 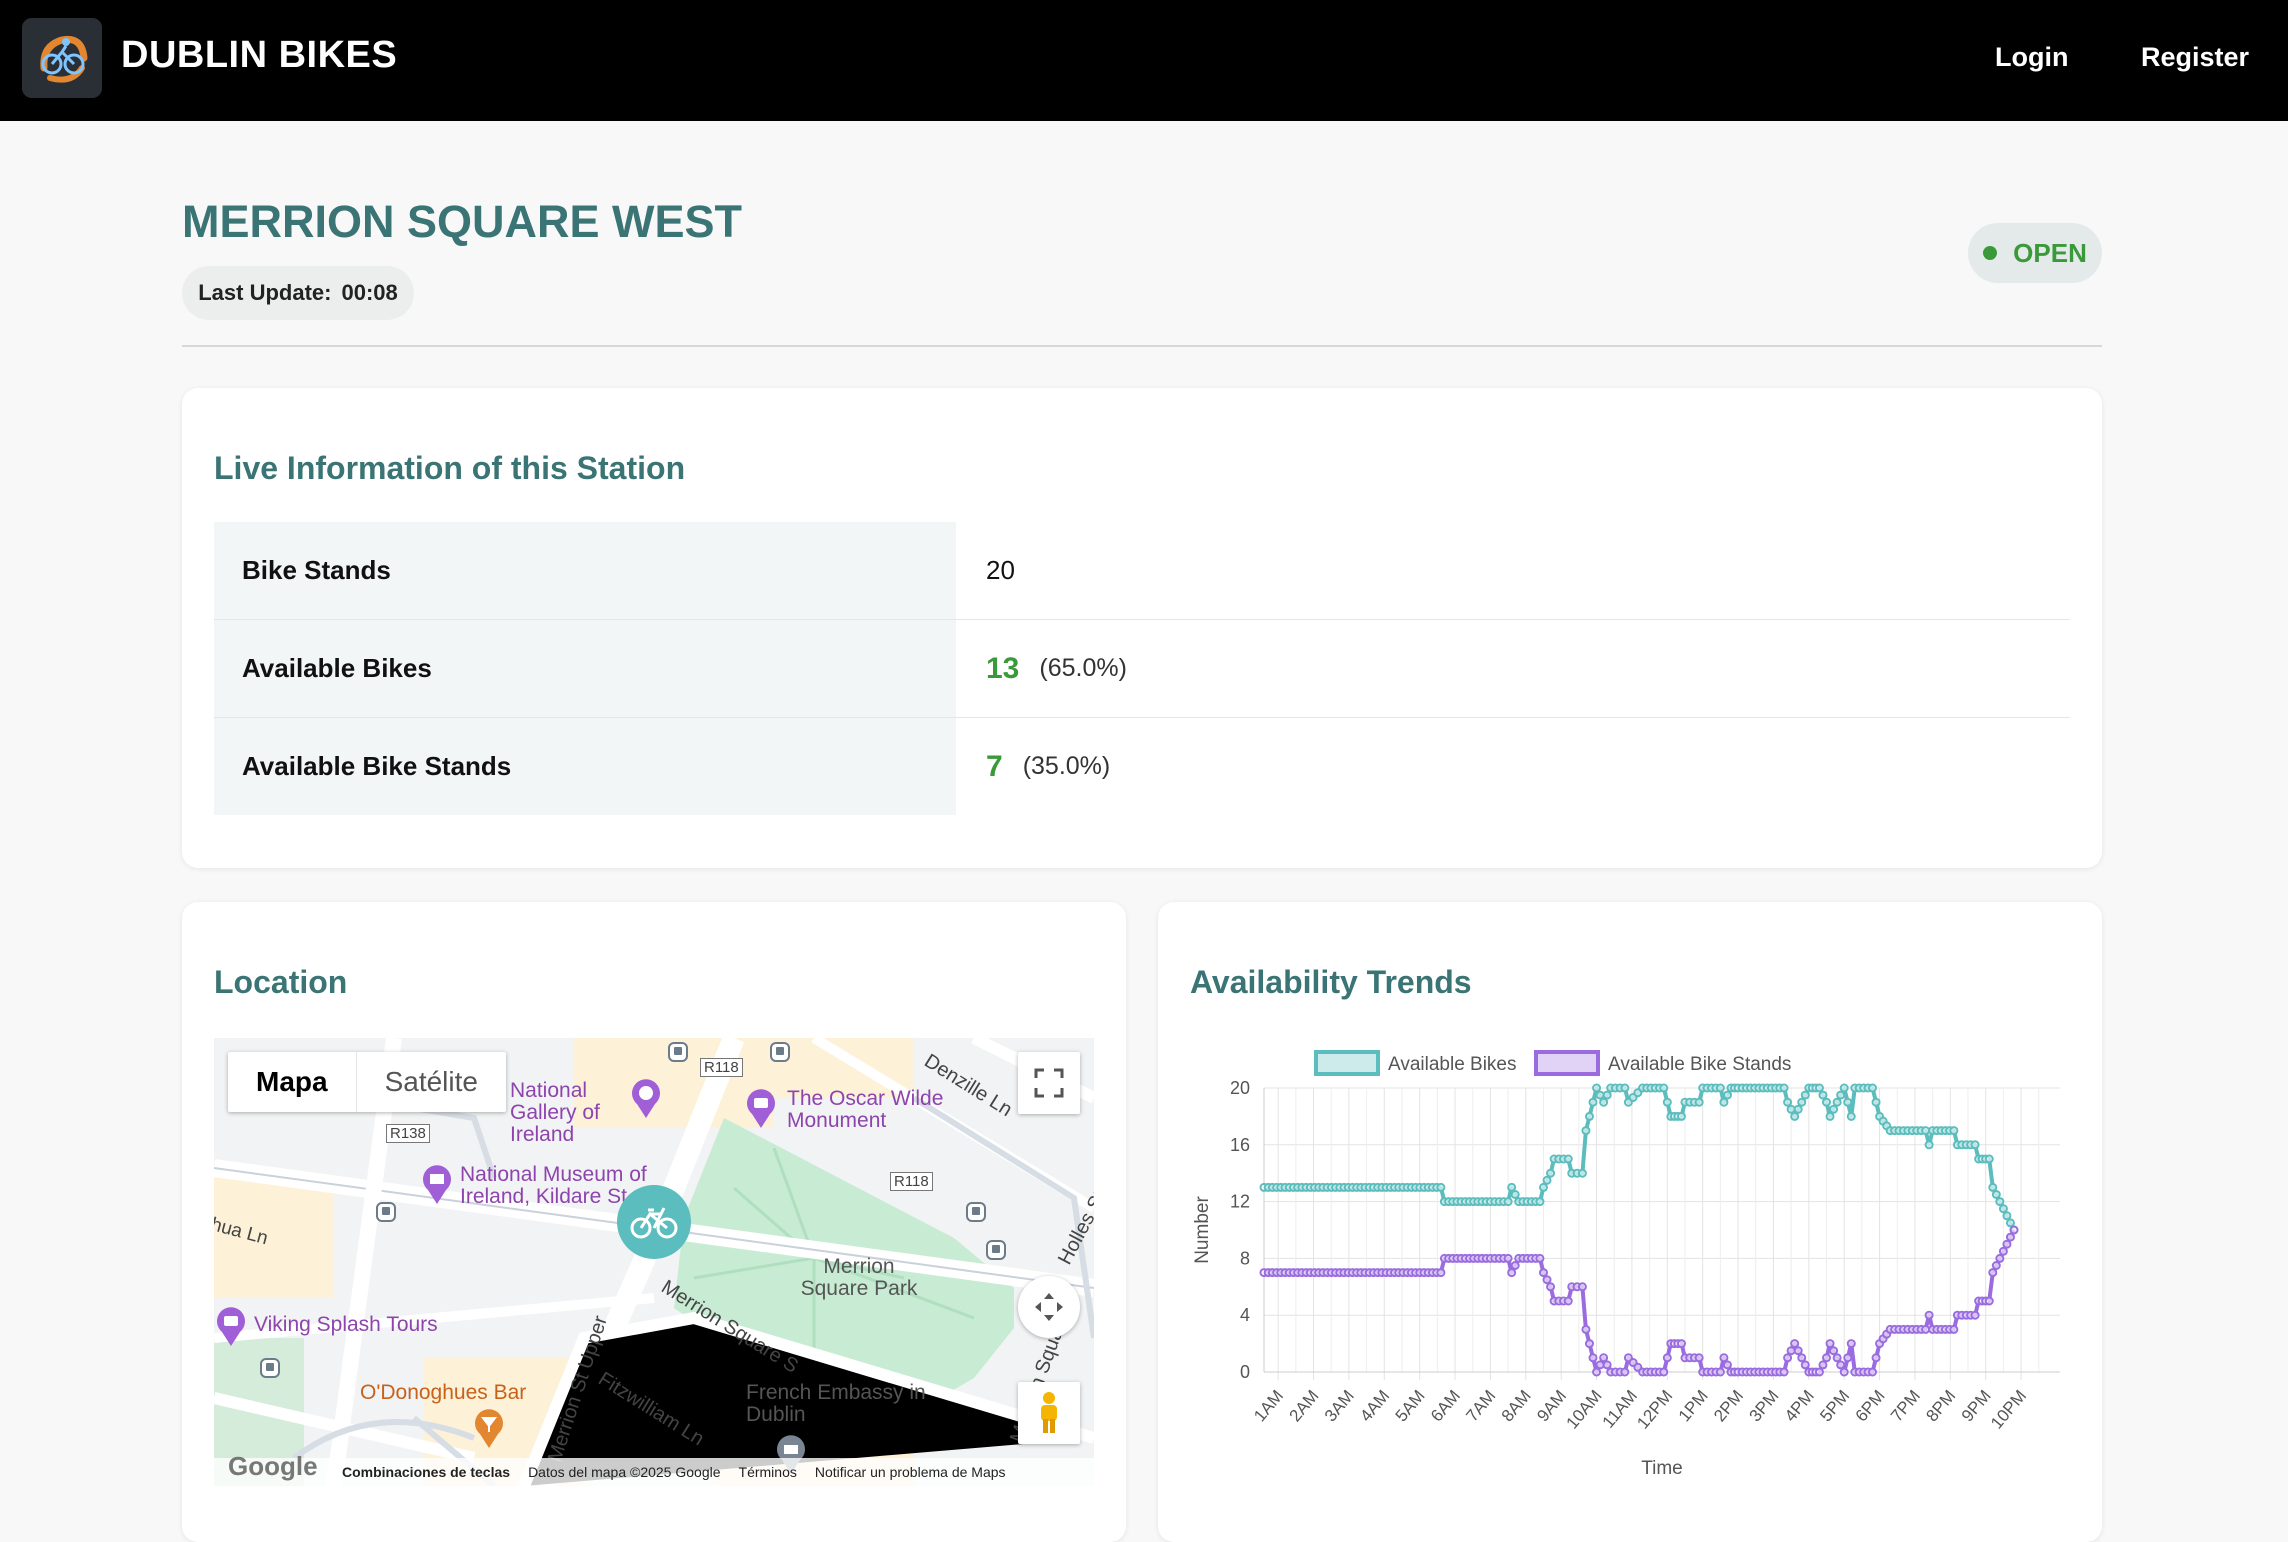 What do you see at coordinates (1268, 1405) in the screenshot?
I see `x-tick-label: 1AM` at bounding box center [1268, 1405].